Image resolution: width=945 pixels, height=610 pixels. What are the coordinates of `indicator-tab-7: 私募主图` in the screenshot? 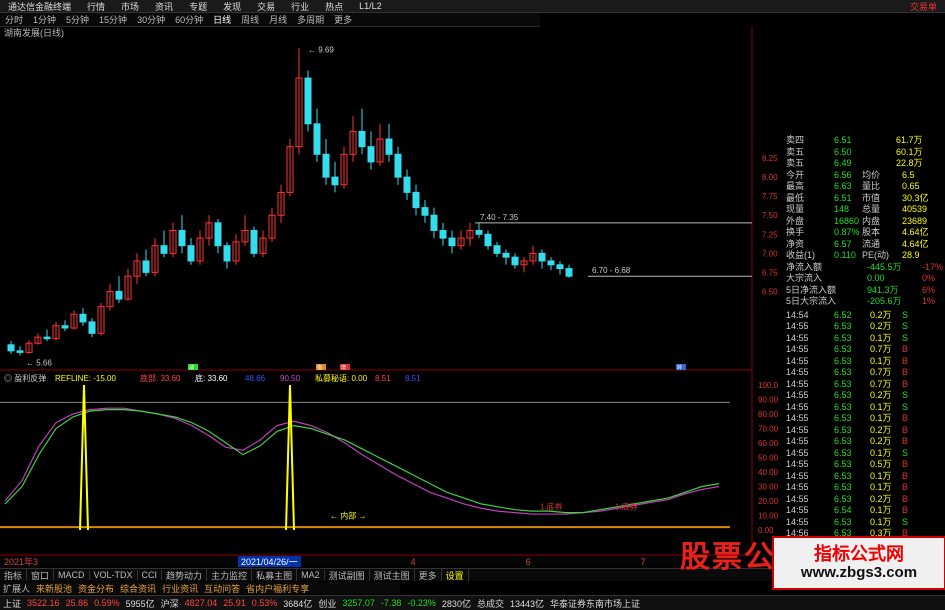 It's located at (275, 575).